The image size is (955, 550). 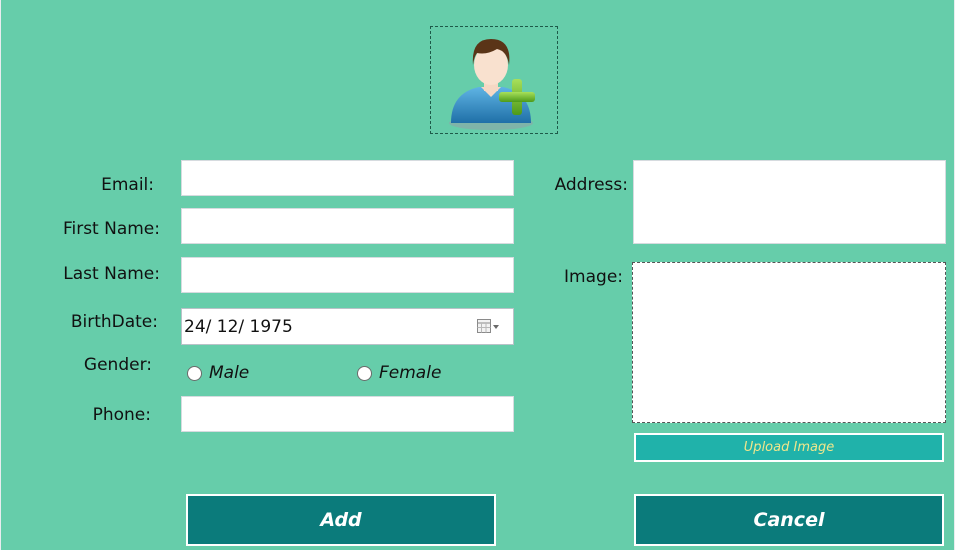 What do you see at coordinates (229, 373) in the screenshot?
I see `male-radio-label: Male` at bounding box center [229, 373].